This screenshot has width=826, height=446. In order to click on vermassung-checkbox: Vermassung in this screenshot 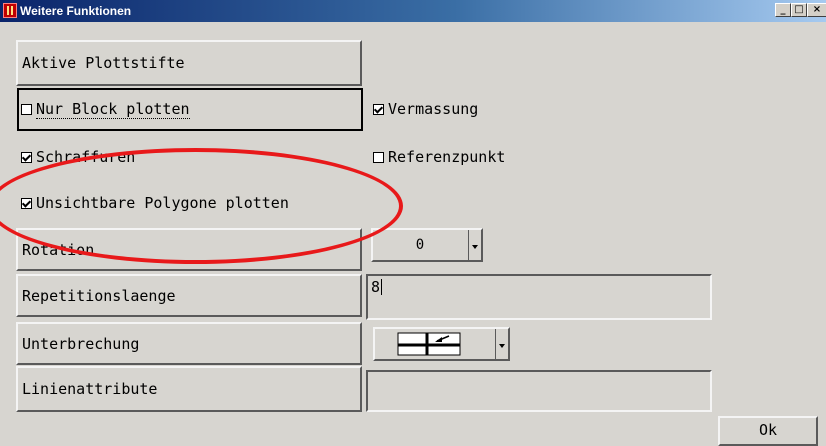, I will do `click(425, 109)`.